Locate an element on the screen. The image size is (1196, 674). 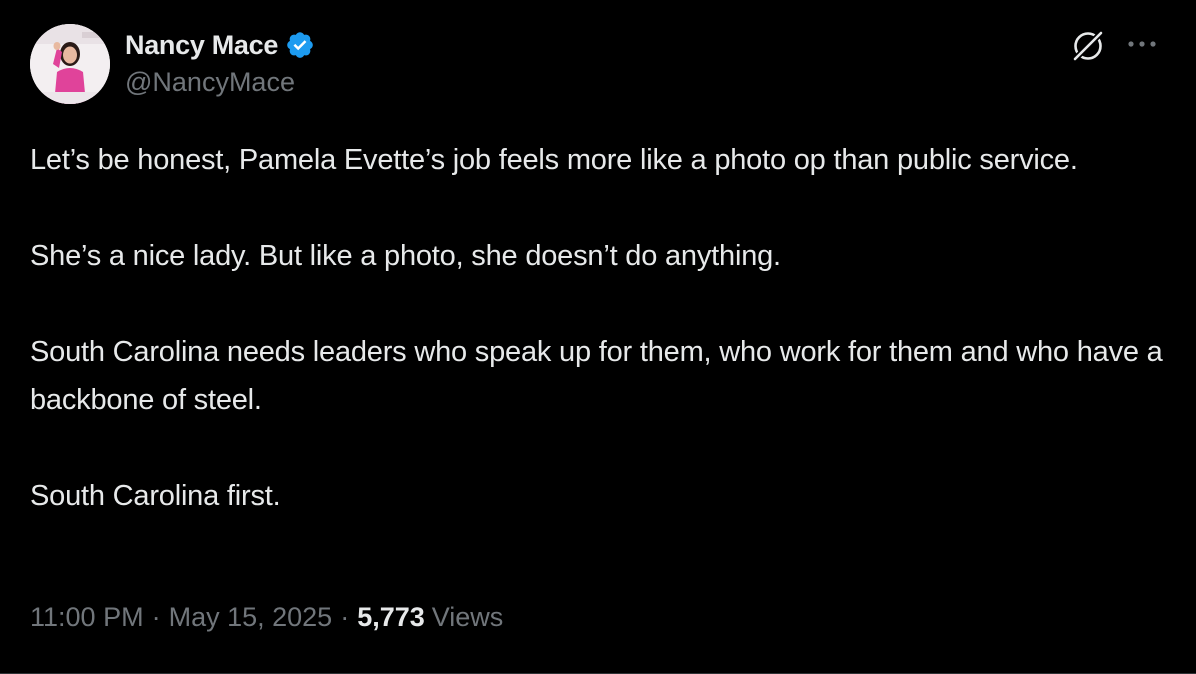
avatar-photo is located at coordinates (70, 64).